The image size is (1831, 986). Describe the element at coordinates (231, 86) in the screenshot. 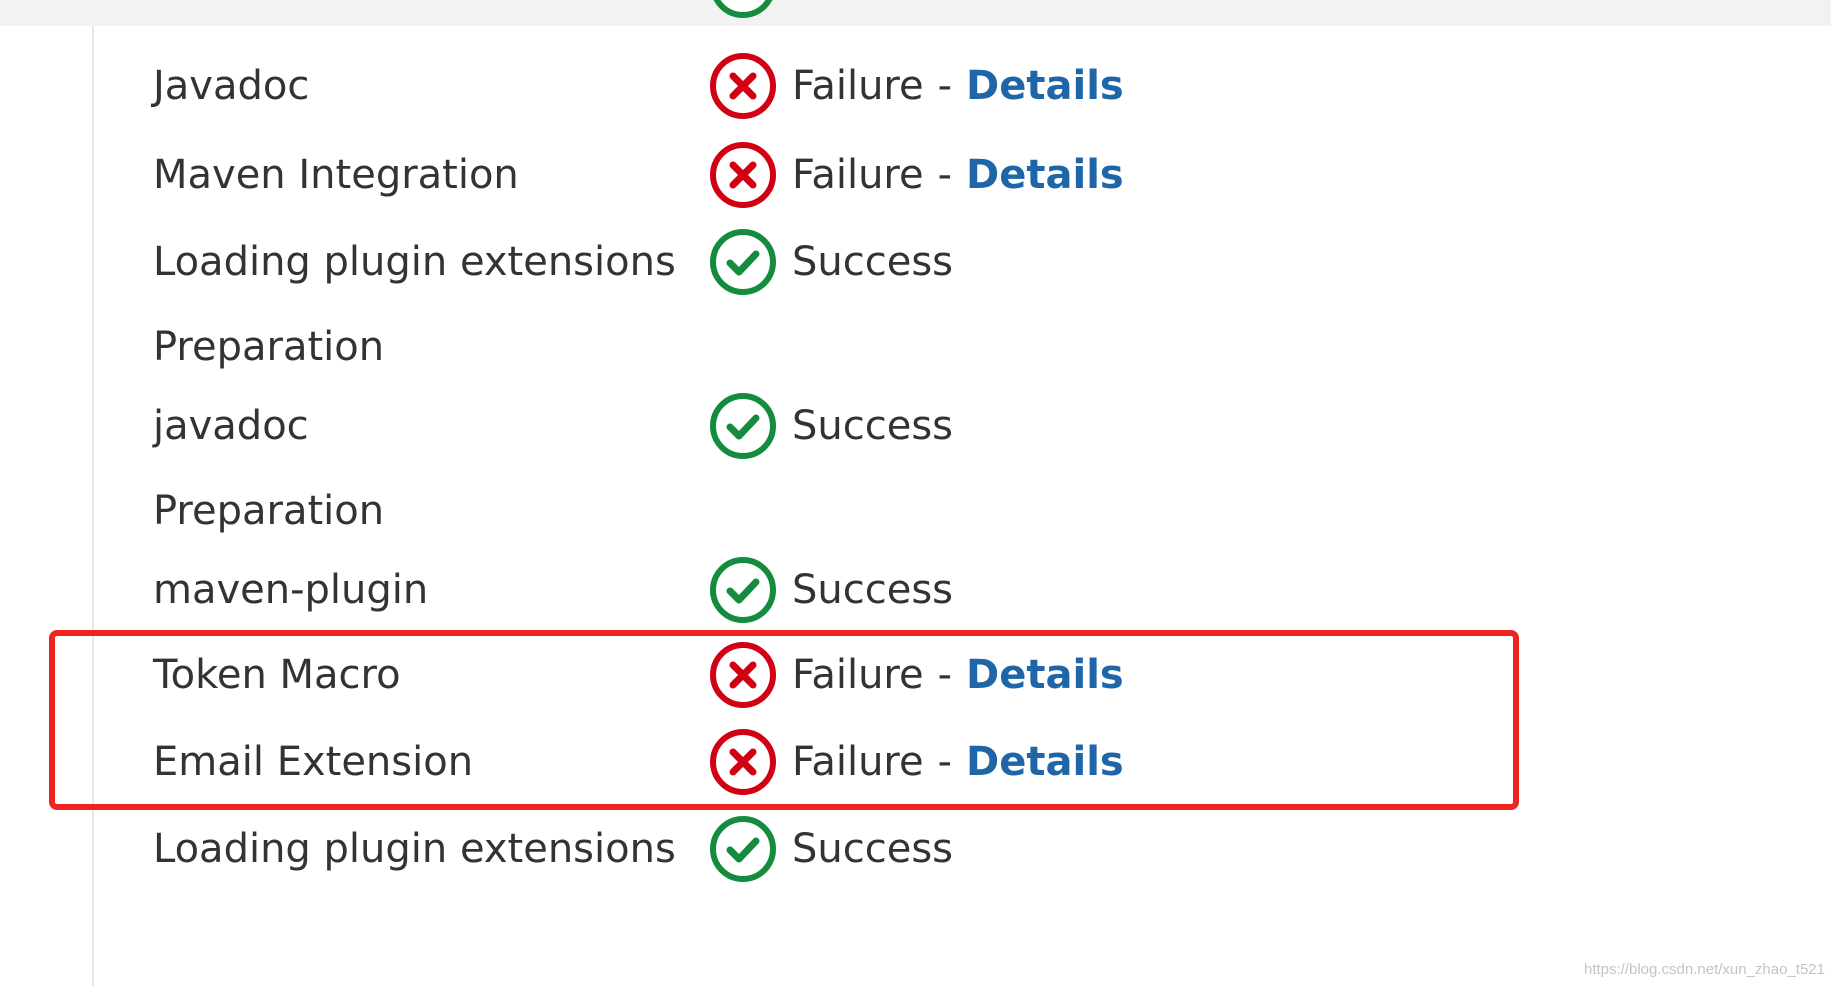

I see `plugin-name: Javadoc` at that location.